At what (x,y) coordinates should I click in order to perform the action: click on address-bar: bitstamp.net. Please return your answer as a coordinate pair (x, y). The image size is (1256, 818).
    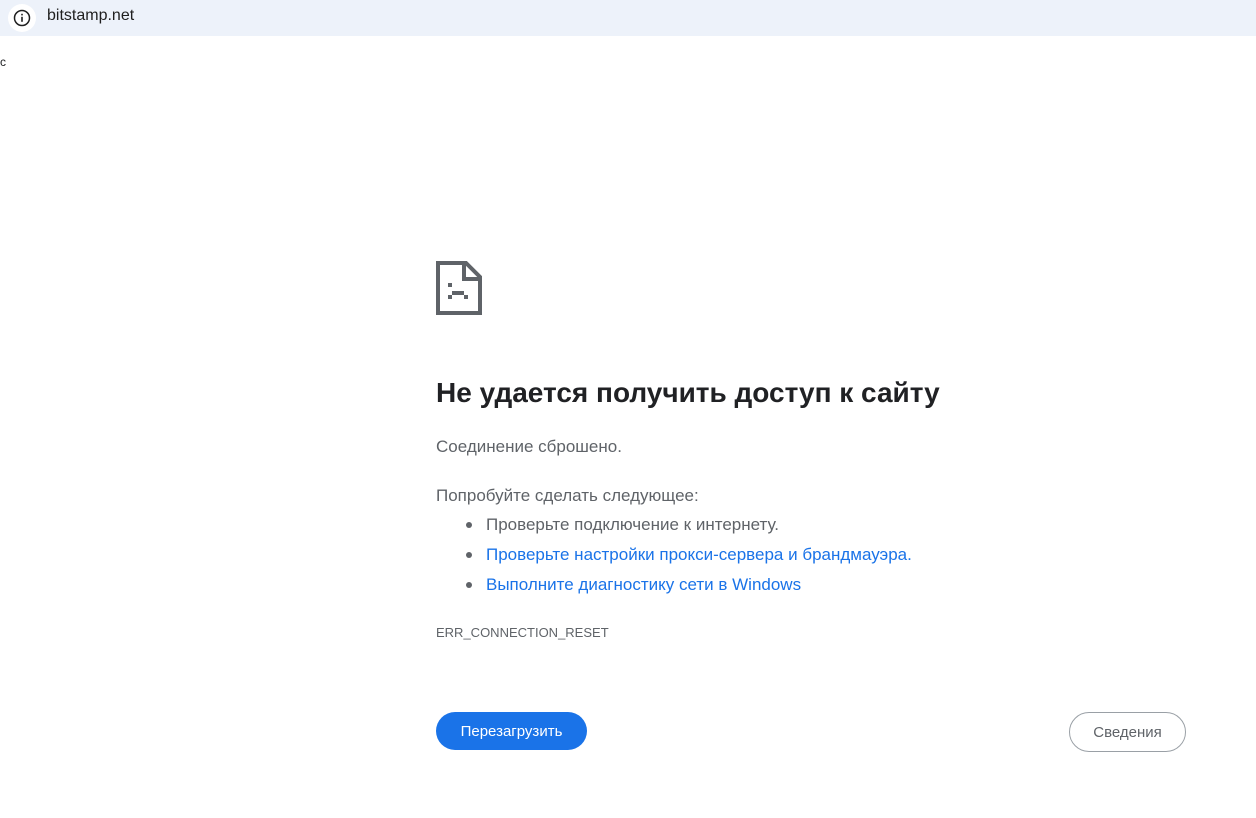
    Looking at the image, I should click on (628, 18).